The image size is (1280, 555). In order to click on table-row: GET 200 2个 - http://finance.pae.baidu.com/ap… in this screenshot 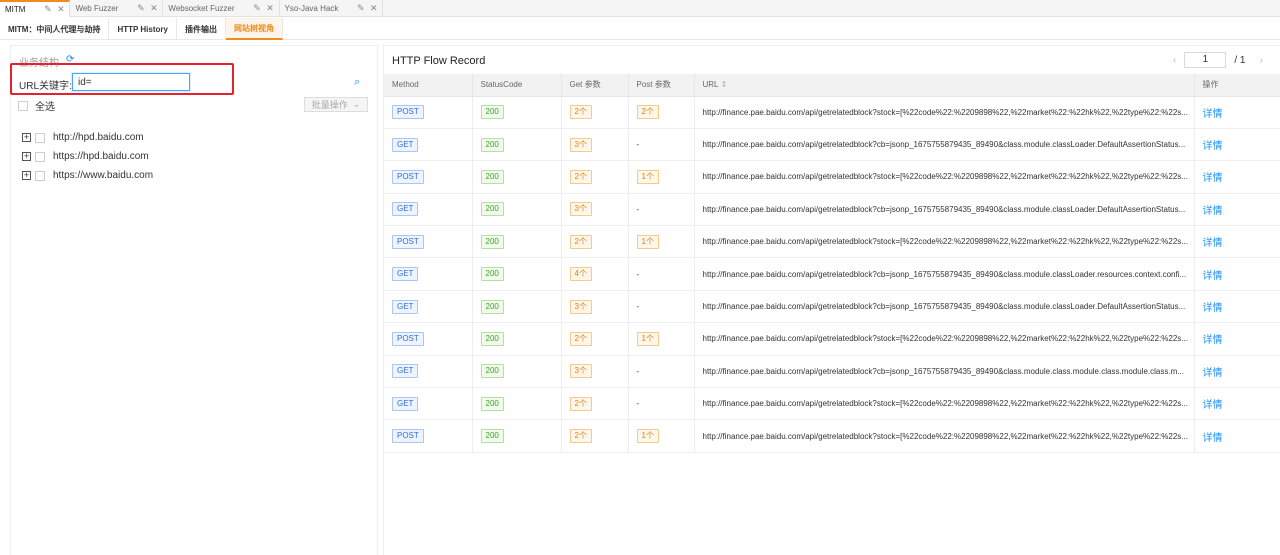, I will do `click(832, 404)`.